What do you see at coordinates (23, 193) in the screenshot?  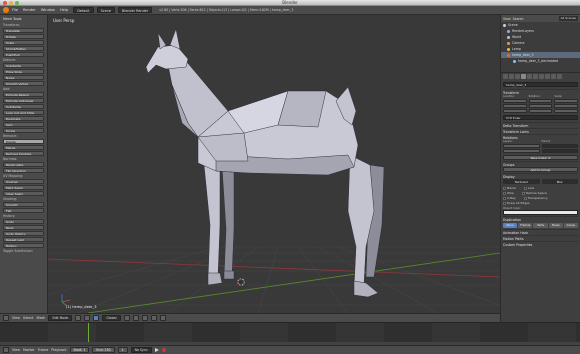 I see `tool-button-clear-seam: Clear Seam` at bounding box center [23, 193].